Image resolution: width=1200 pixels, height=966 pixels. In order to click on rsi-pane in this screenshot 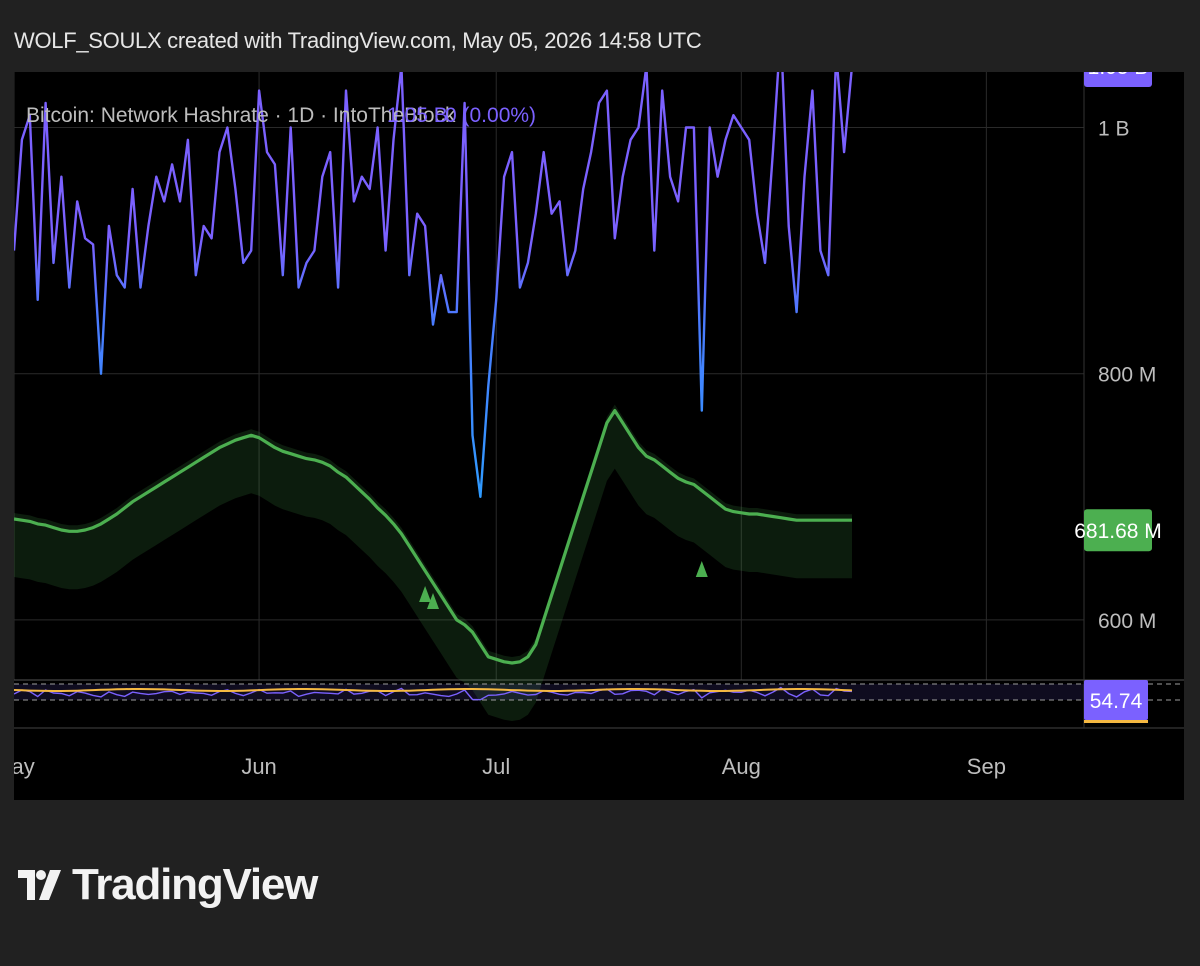, I will do `click(598, 692)`.